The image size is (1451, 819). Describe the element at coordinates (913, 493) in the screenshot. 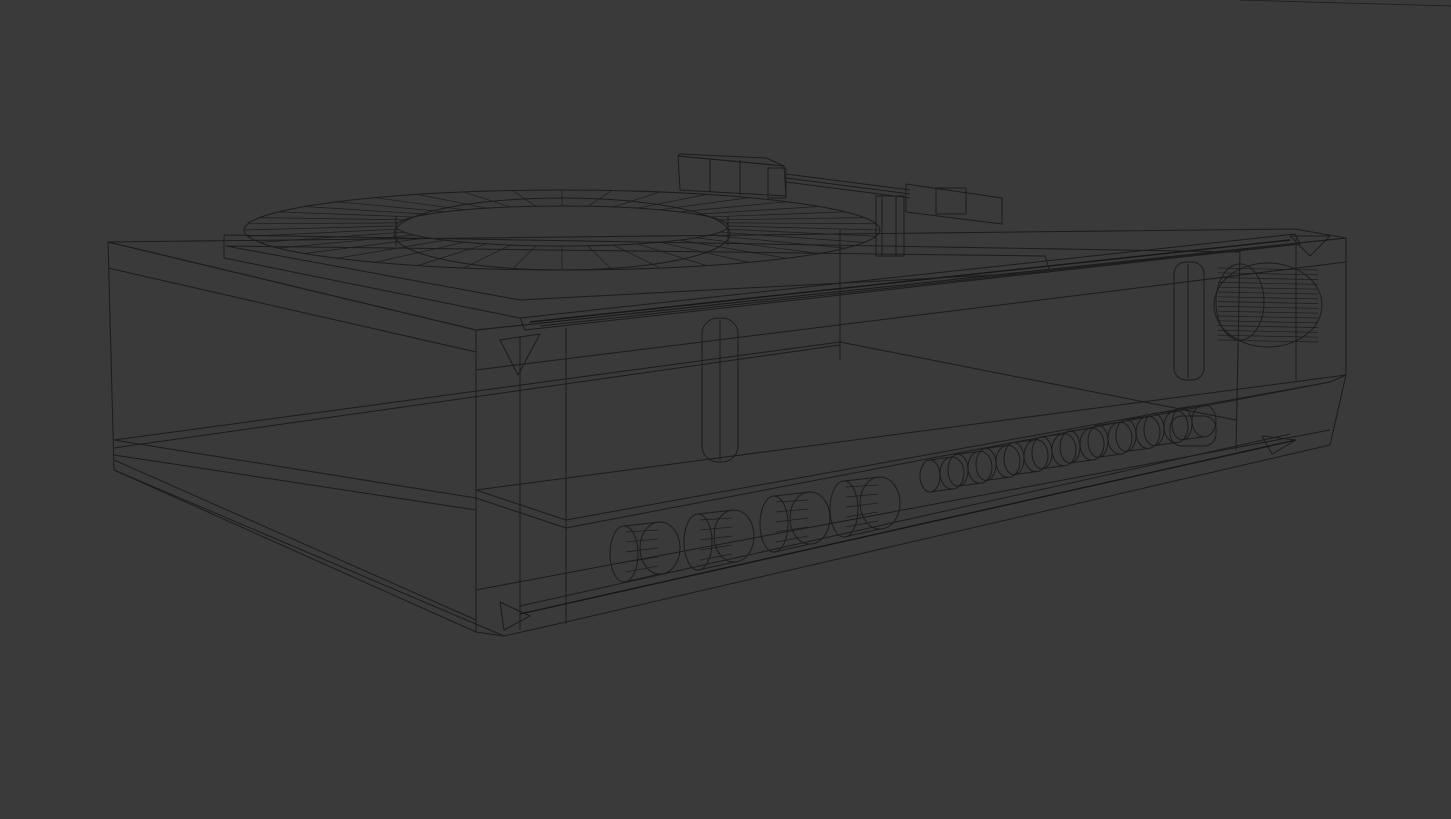

I see `knob-group` at that location.